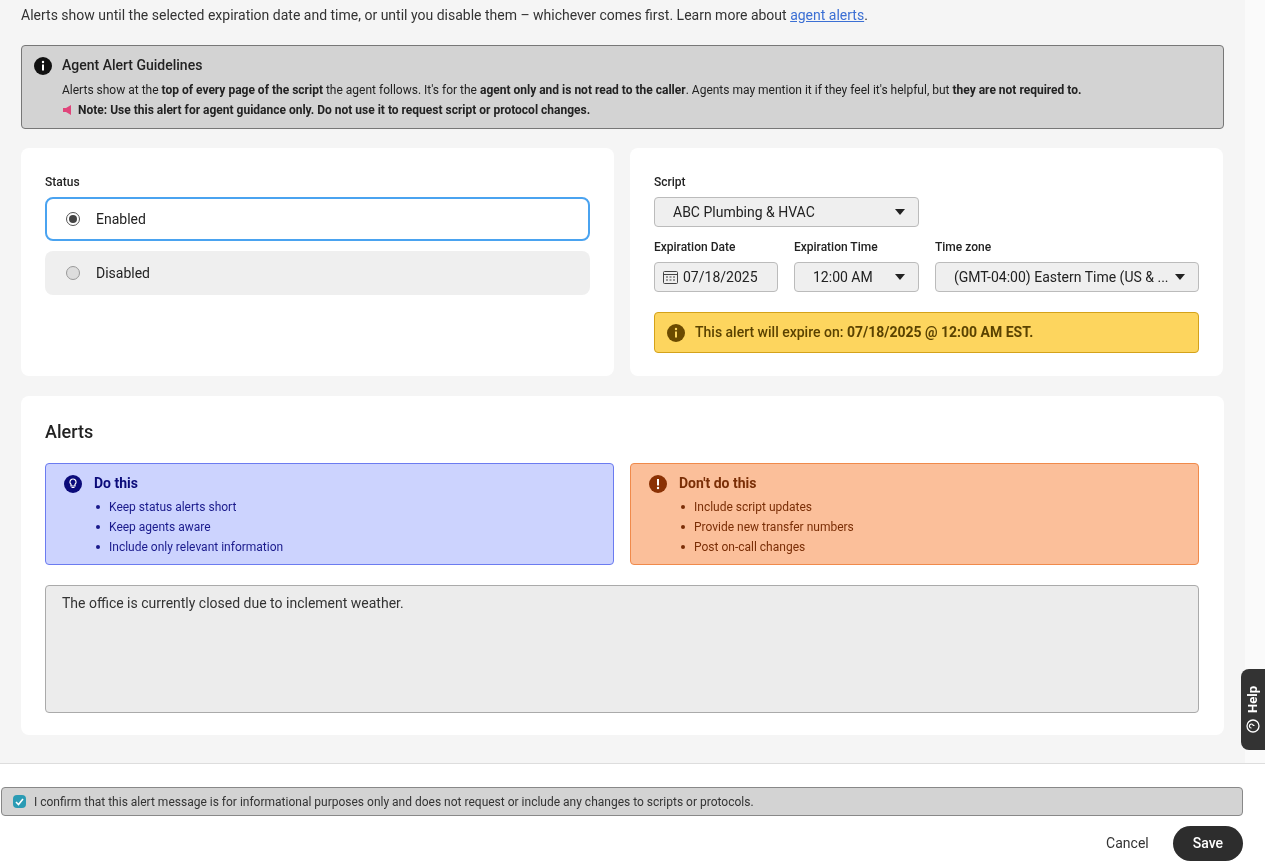  Describe the element at coordinates (63, 182) in the screenshot. I see `status-label: Status` at that location.